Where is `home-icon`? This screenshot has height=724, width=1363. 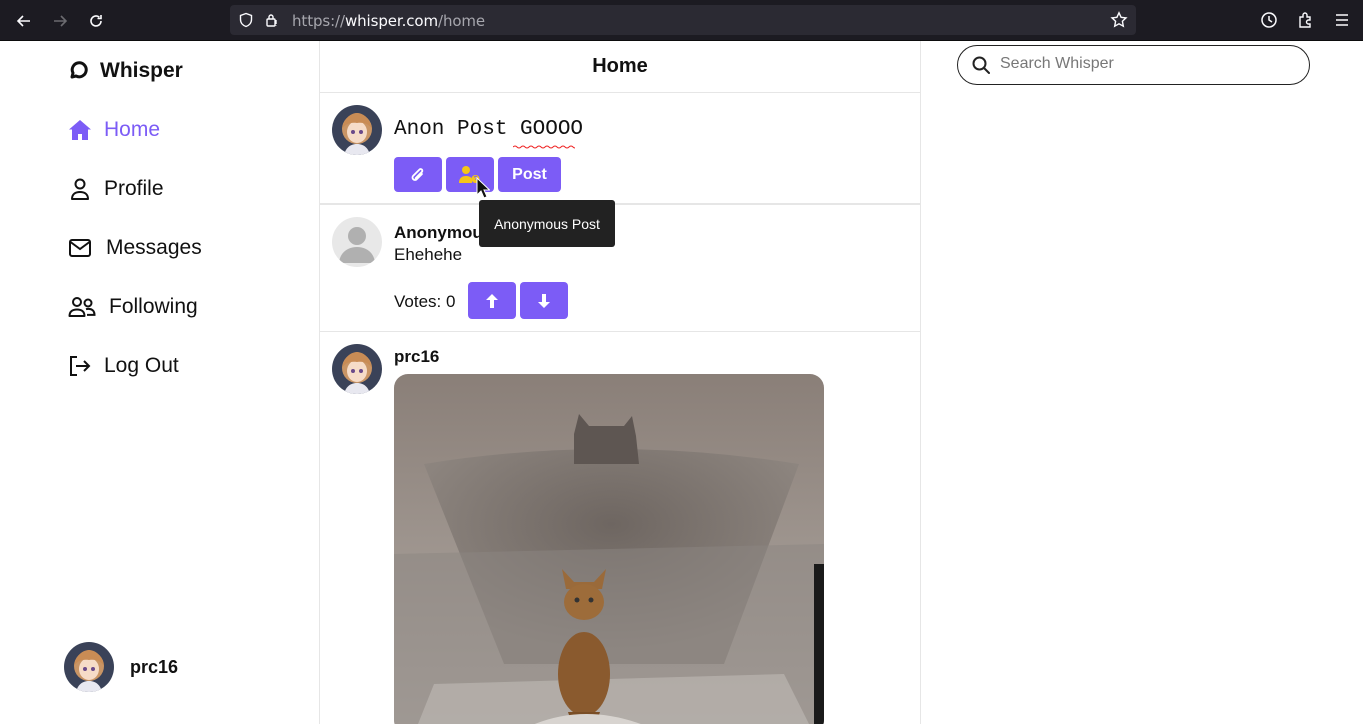 home-icon is located at coordinates (80, 130).